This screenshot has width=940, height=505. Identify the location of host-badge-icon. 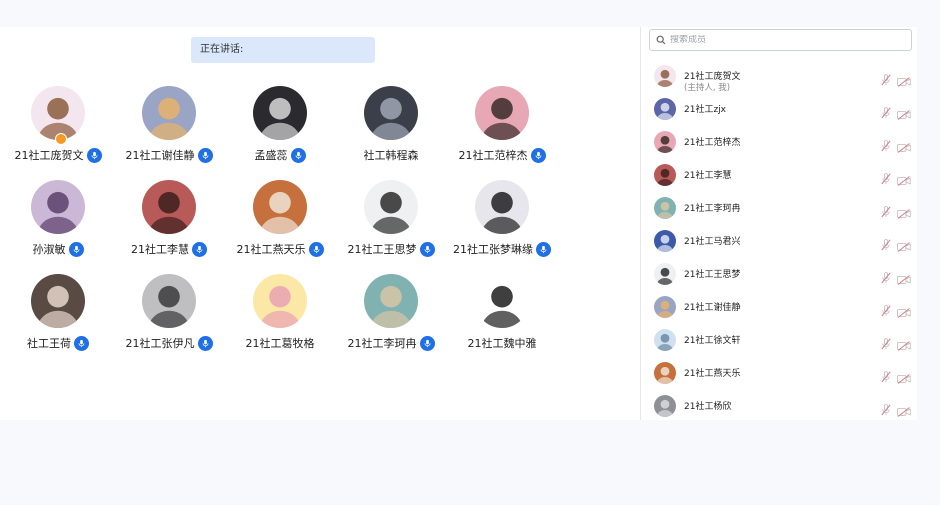
(61, 139).